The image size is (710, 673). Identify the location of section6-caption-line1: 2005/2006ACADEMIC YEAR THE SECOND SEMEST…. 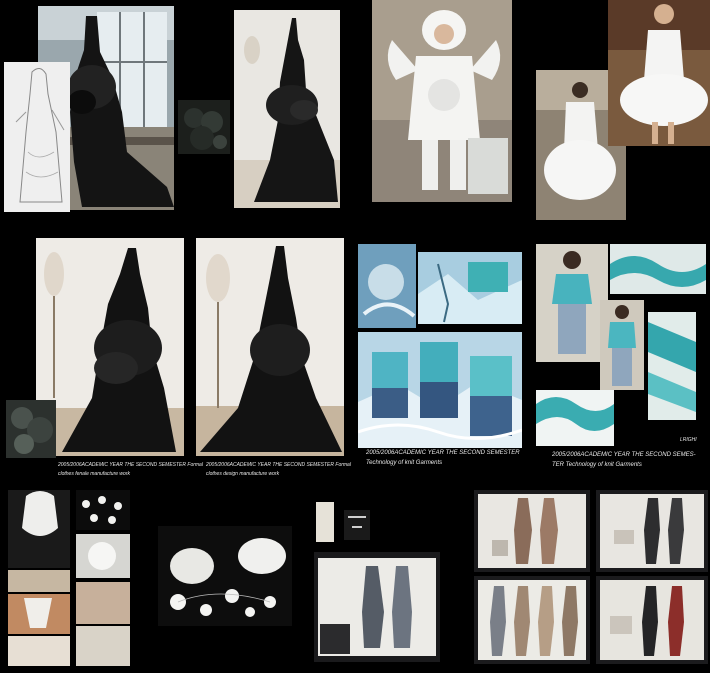
(443, 453).